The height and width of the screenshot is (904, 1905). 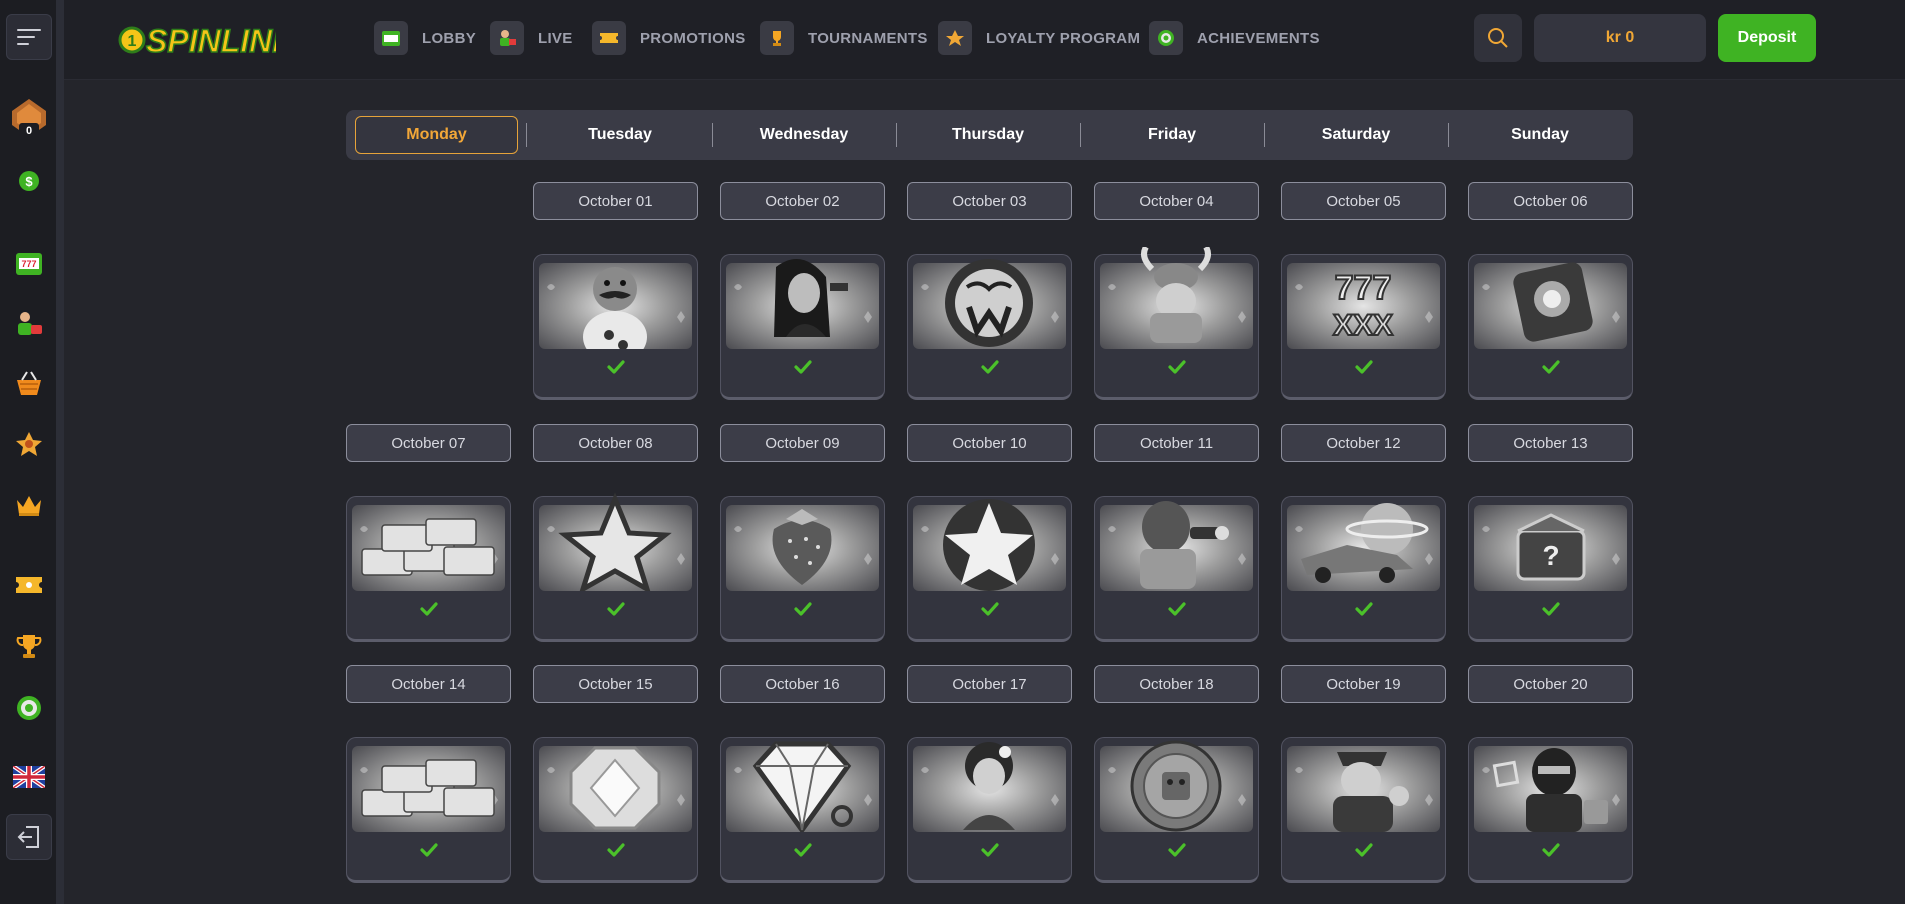 I want to click on police-officer-image, so click(x=1363, y=789).